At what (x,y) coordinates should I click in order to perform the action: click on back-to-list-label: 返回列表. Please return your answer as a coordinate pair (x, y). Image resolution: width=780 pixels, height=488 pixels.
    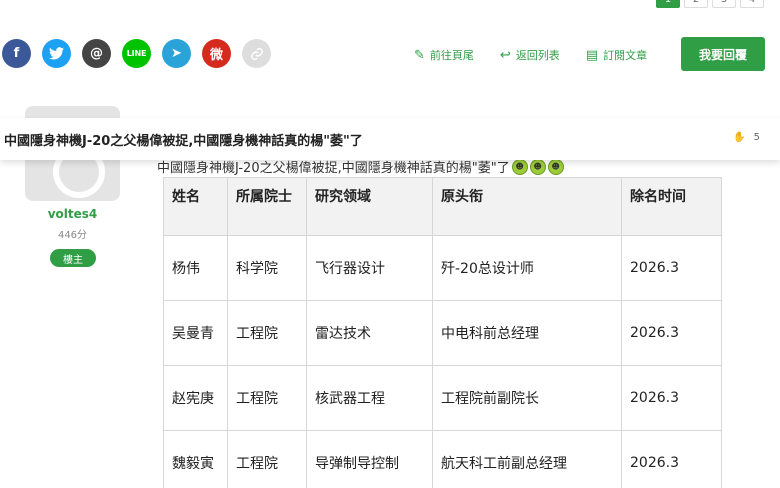
    Looking at the image, I should click on (537, 55).